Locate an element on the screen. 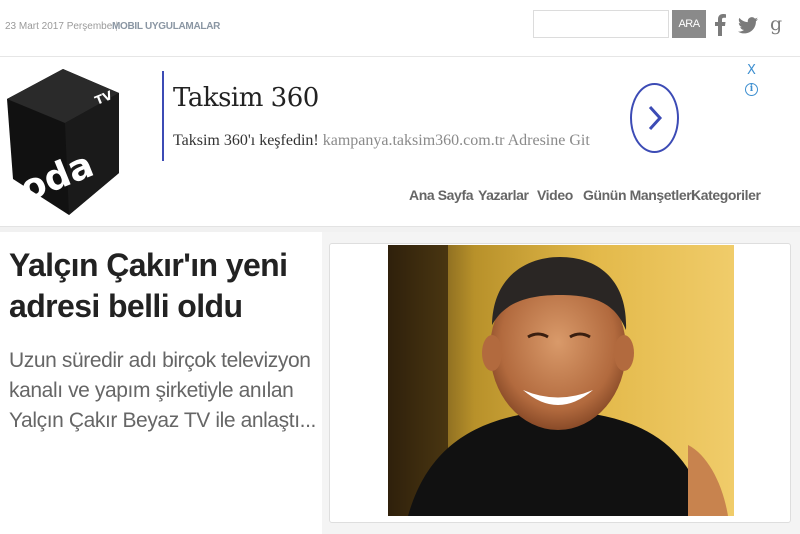 The image size is (800, 534). ad-arrow-button is located at coordinates (654, 118).